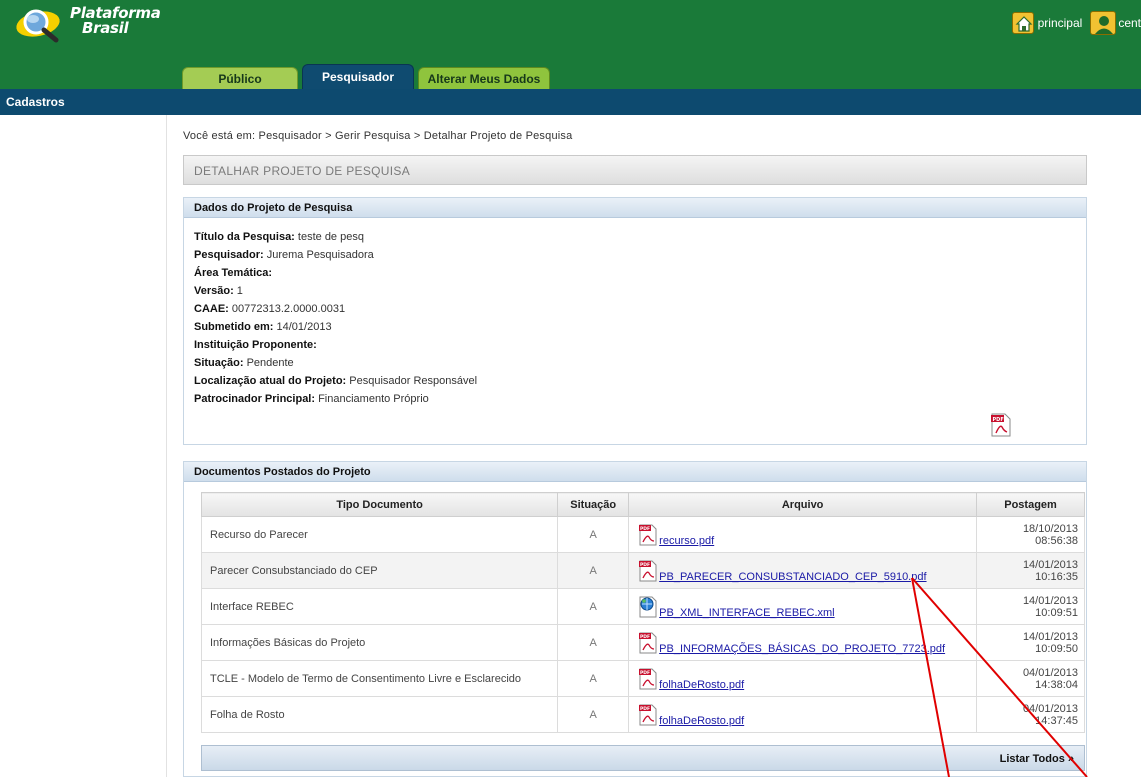  I want to click on cell-postagem: 14/01/2013 10:09:51, so click(1030, 606).